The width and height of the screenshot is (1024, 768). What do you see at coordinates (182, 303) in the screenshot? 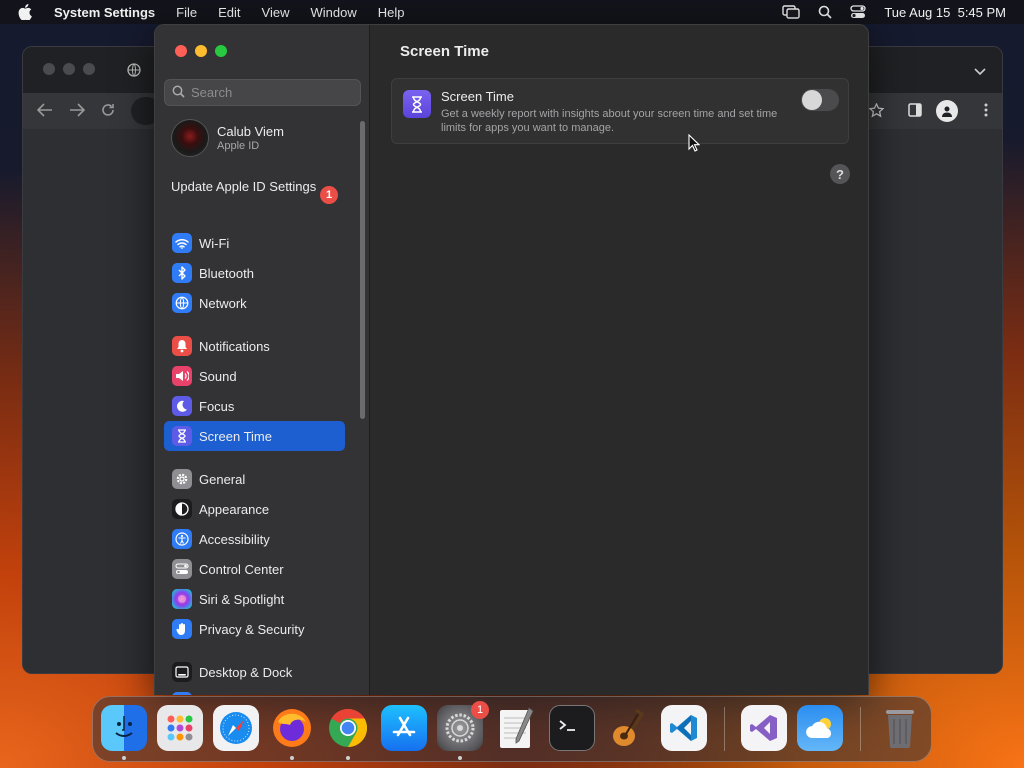
I see `globe-icon` at bounding box center [182, 303].